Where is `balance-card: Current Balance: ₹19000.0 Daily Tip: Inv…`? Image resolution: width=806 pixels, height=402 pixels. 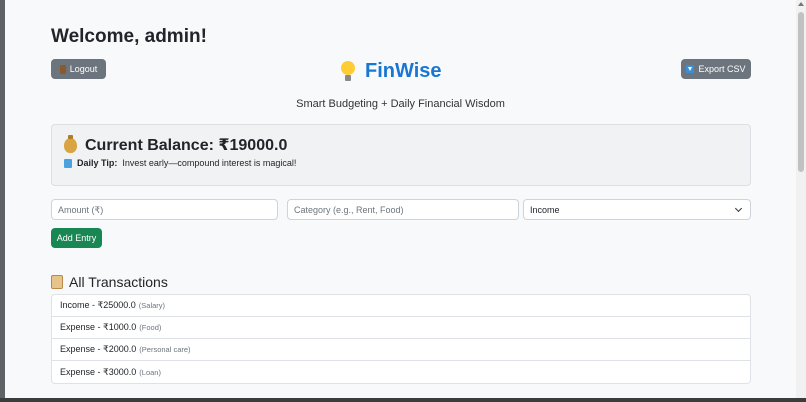 balance-card: Current Balance: ₹19000.0 Daily Tip: Inv… is located at coordinates (401, 155).